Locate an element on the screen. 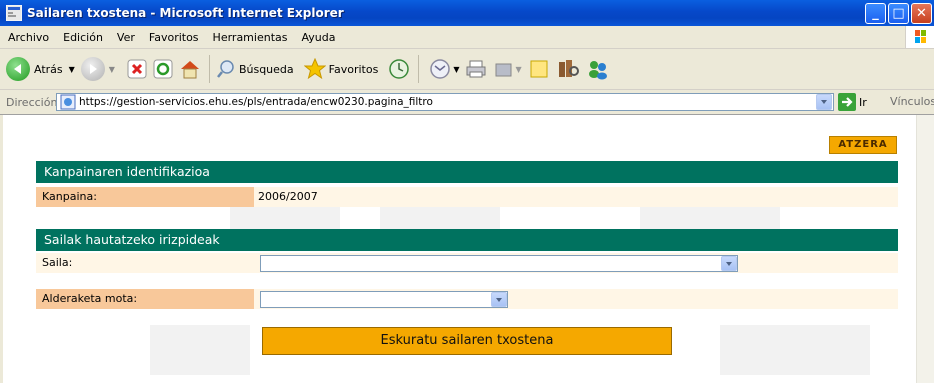  messenger-button is located at coordinates (598, 69).